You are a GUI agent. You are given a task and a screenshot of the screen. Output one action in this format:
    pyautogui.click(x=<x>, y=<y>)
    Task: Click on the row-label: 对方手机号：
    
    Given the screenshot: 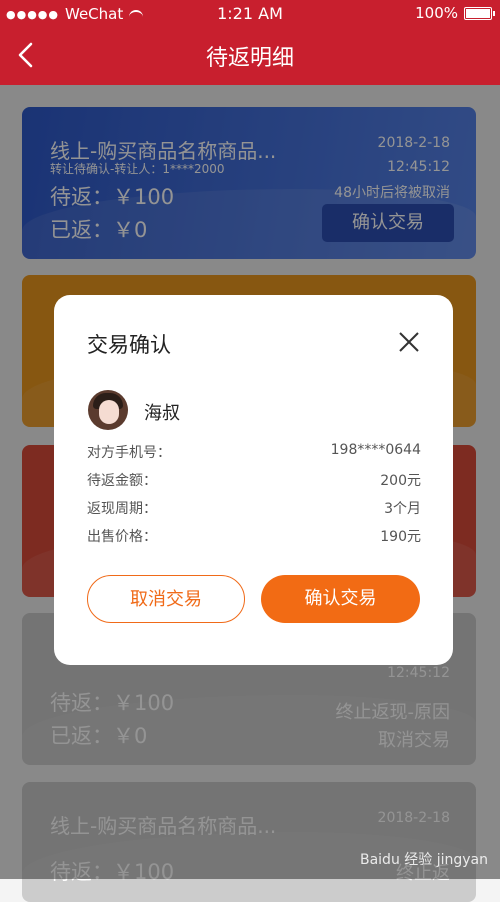 What is the action you would take?
    pyautogui.click(x=129, y=453)
    